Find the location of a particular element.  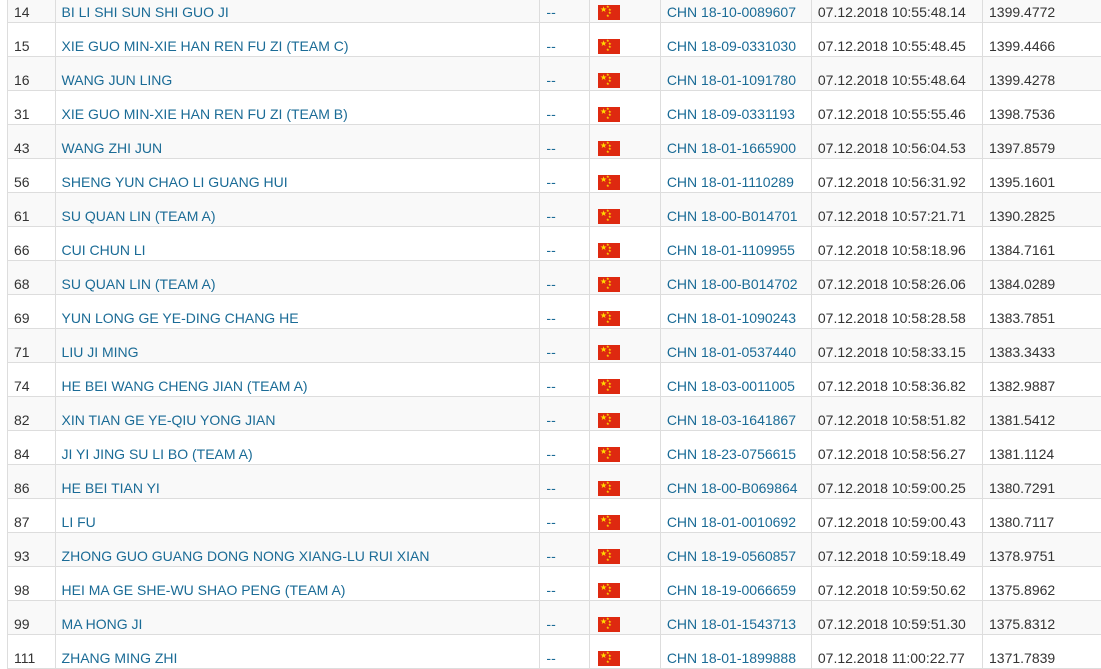

ring-number-link: CHN 18-01-1110289 is located at coordinates (730, 182).